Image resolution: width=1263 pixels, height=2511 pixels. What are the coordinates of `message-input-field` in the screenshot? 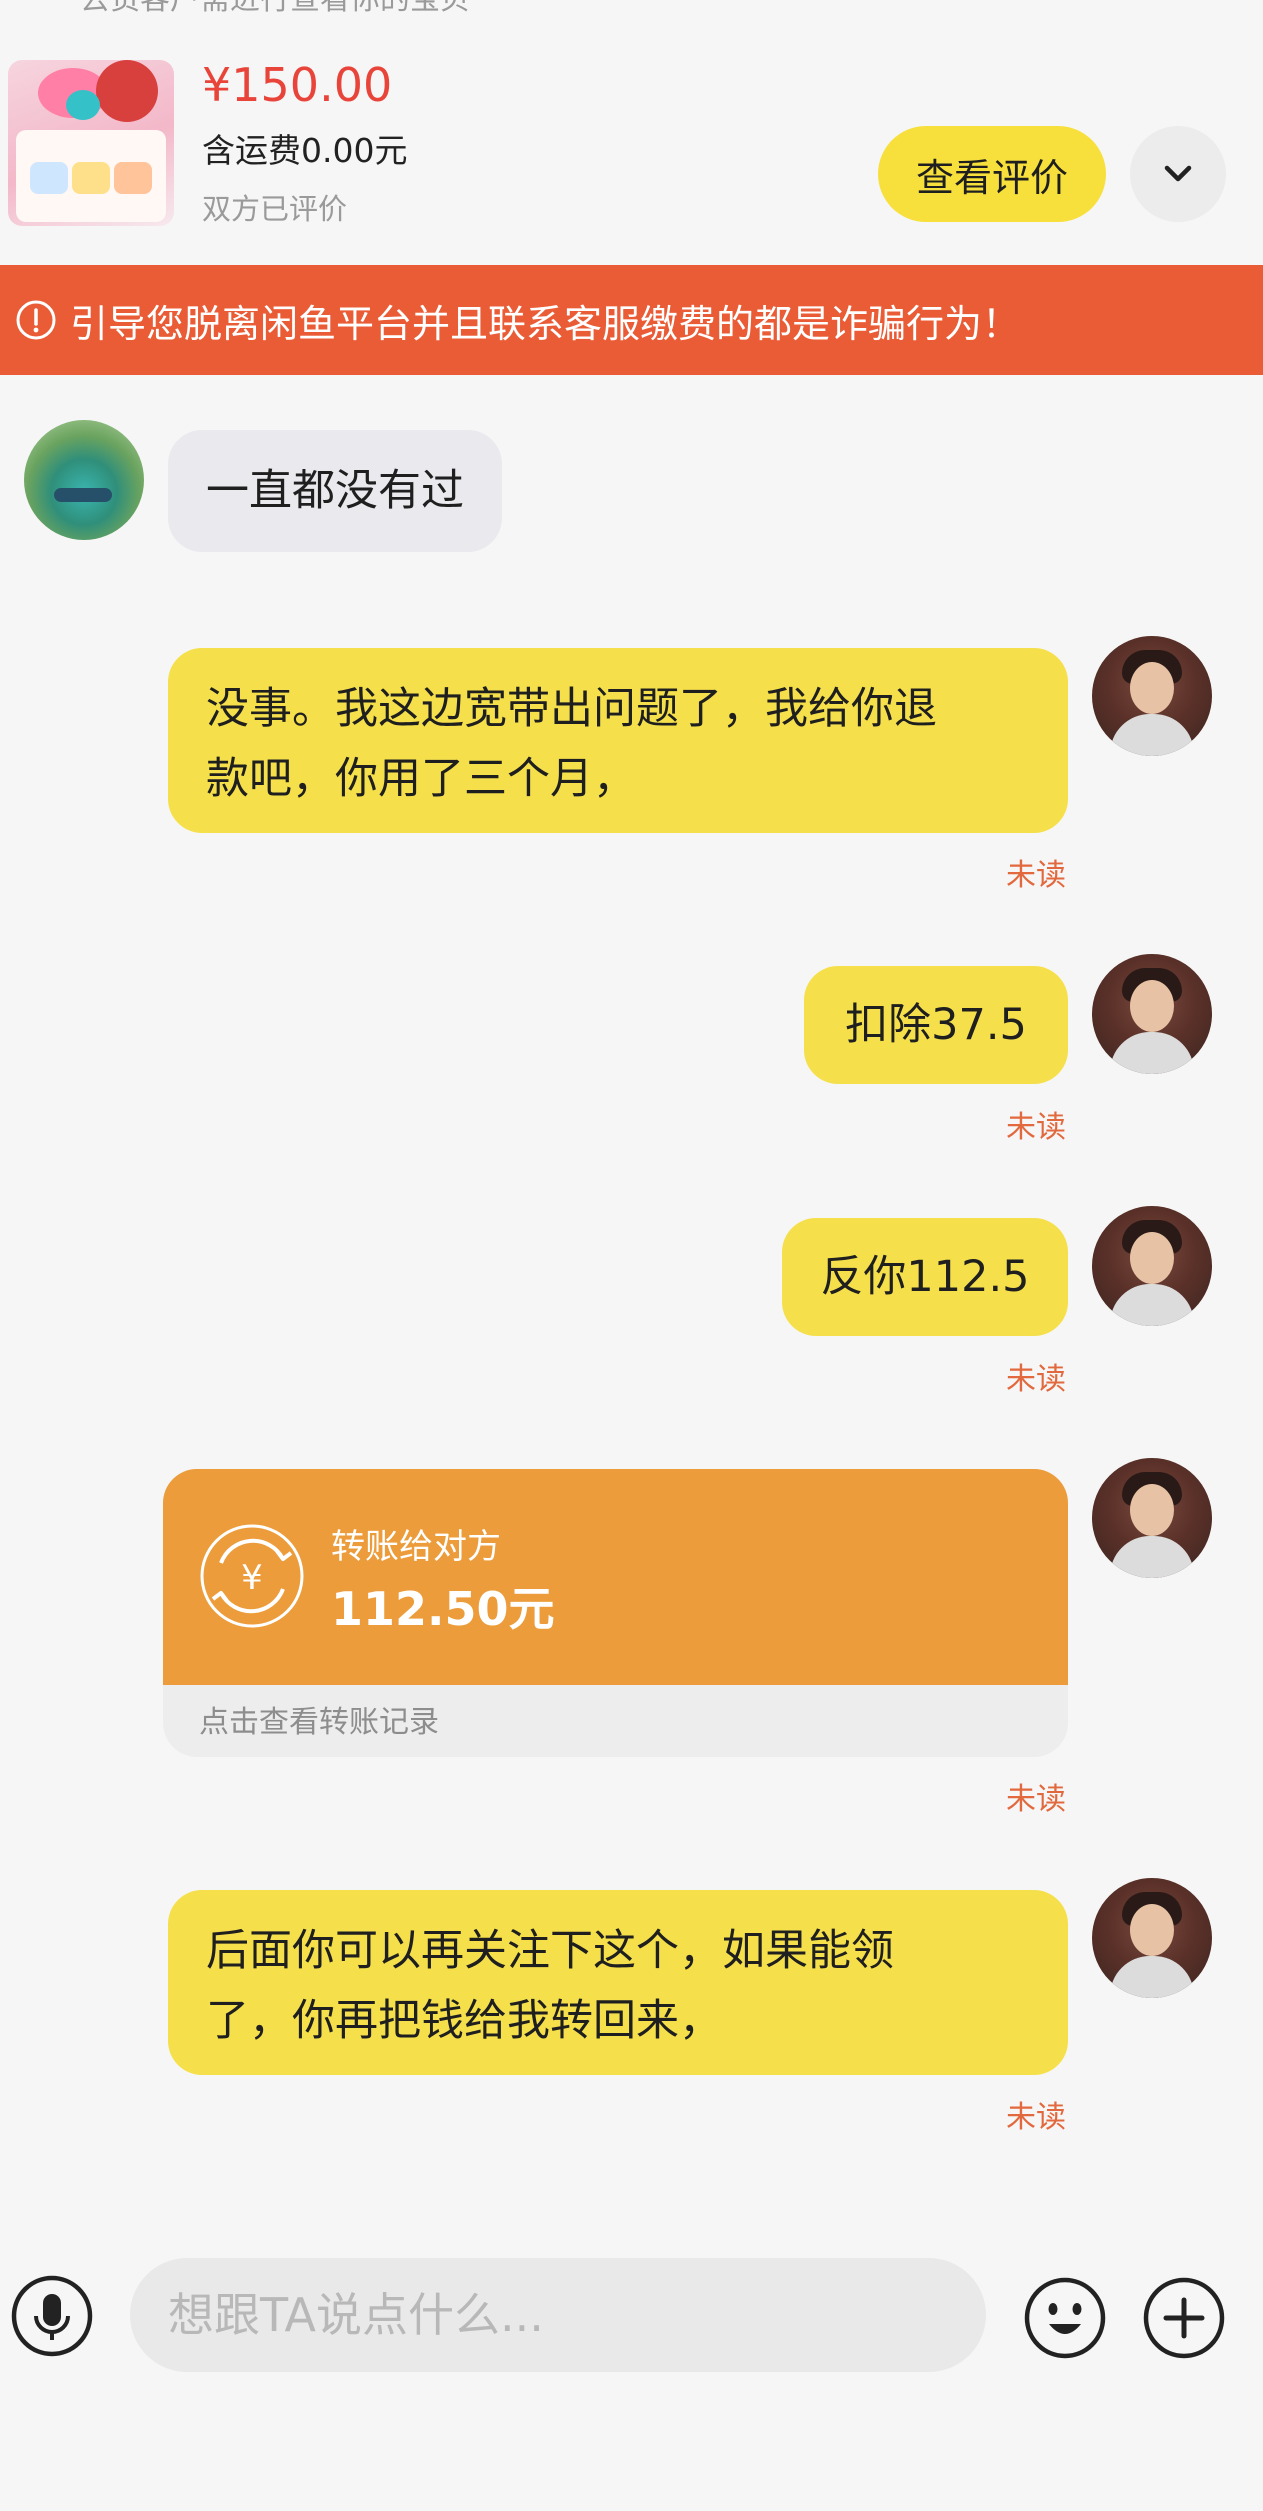 It's located at (558, 2315).